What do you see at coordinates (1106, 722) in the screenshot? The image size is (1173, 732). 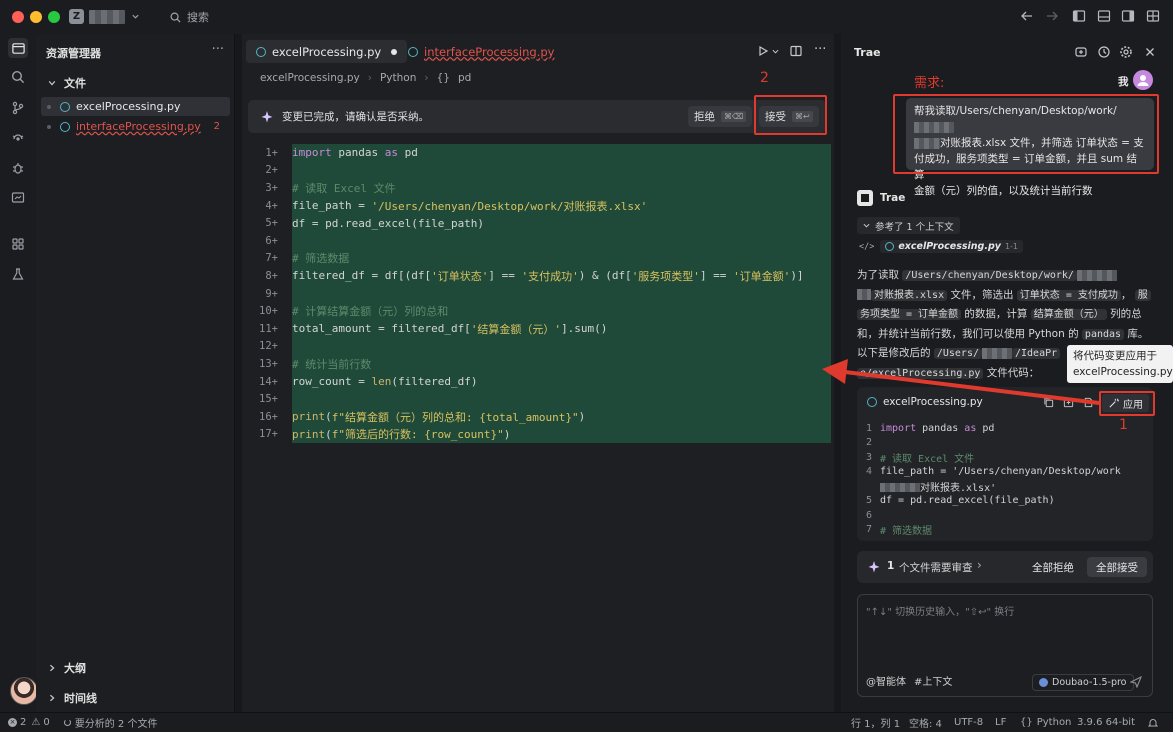 I see `python-version: 3.9.6 64-bit` at bounding box center [1106, 722].